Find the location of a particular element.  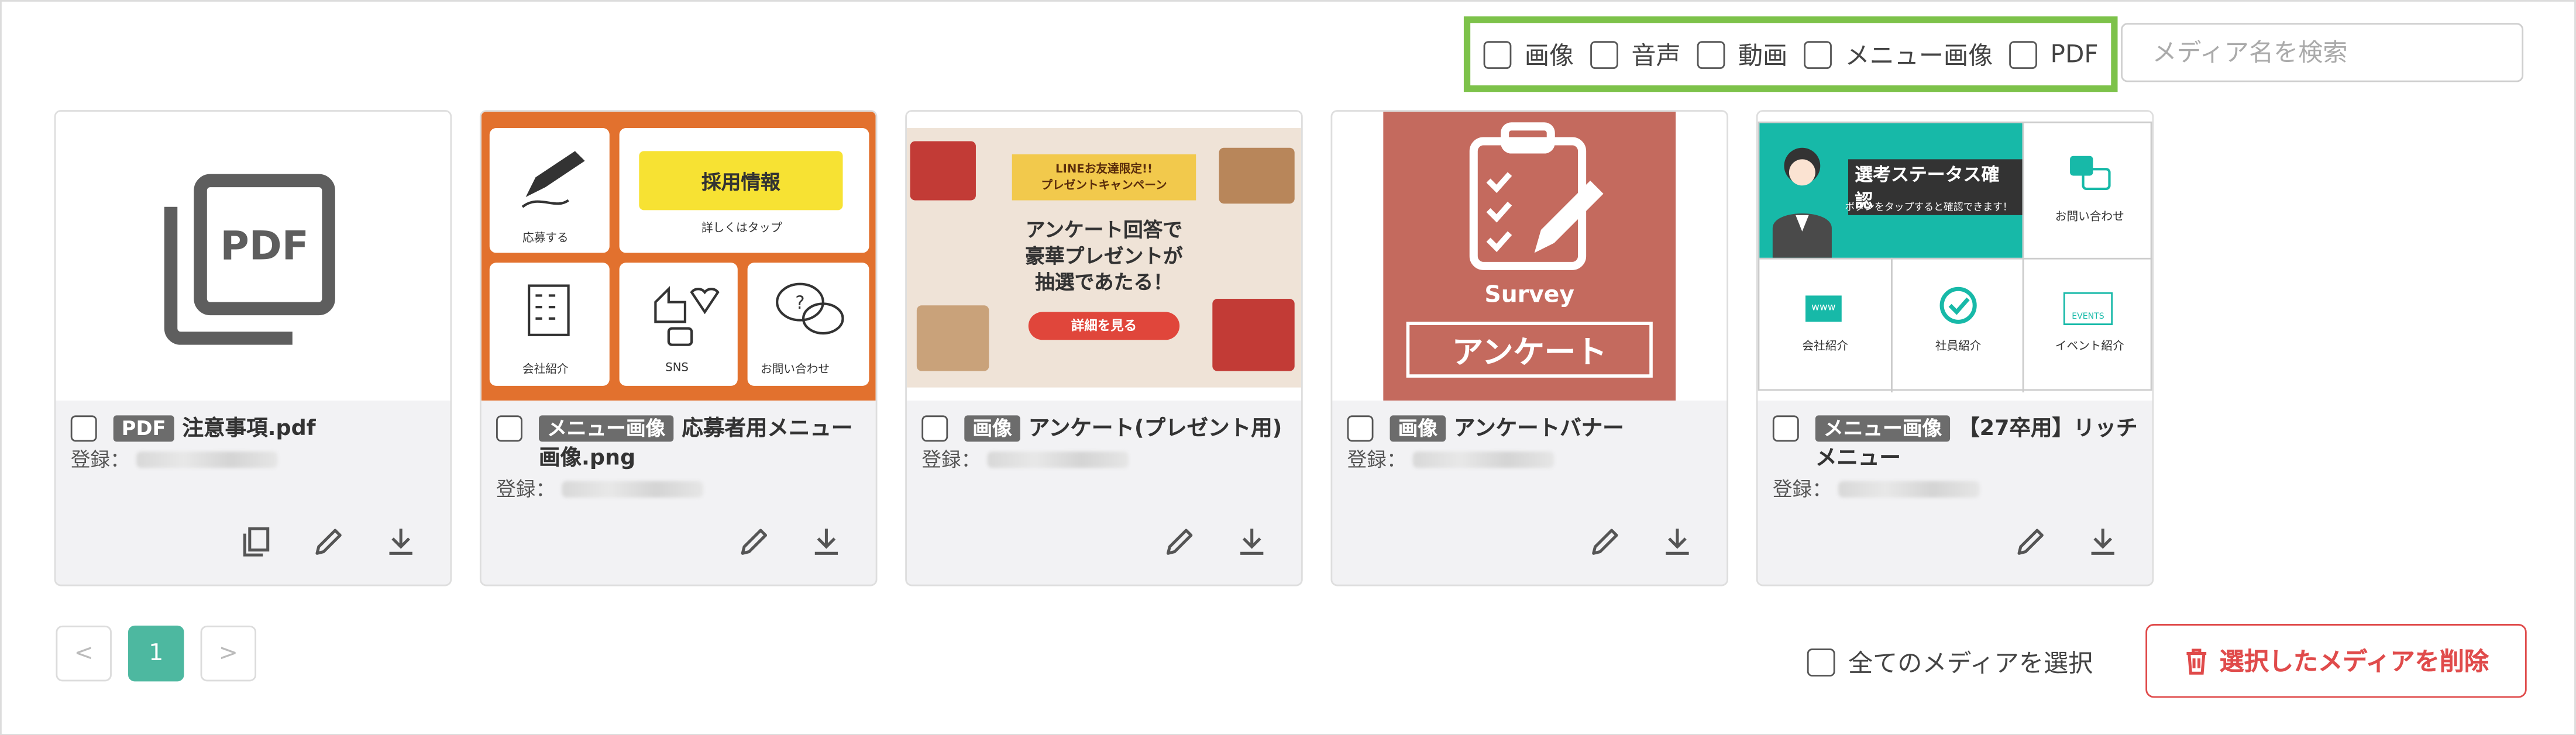

apply-label: 応募する is located at coordinates (546, 238).